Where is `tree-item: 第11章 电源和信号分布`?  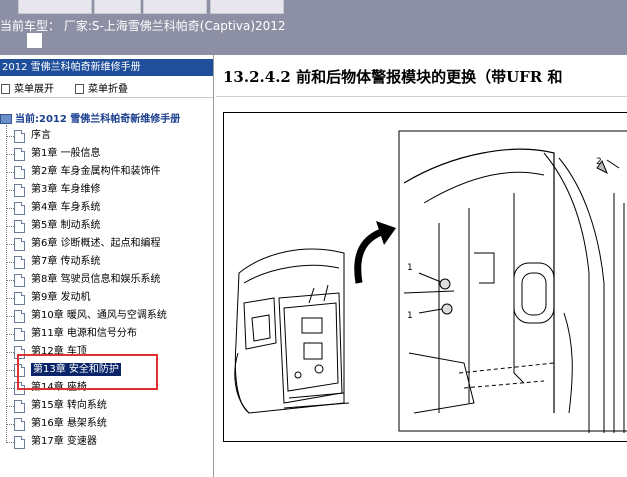
tree-item: 第11章 电源和信号分布 is located at coordinates (71, 334).